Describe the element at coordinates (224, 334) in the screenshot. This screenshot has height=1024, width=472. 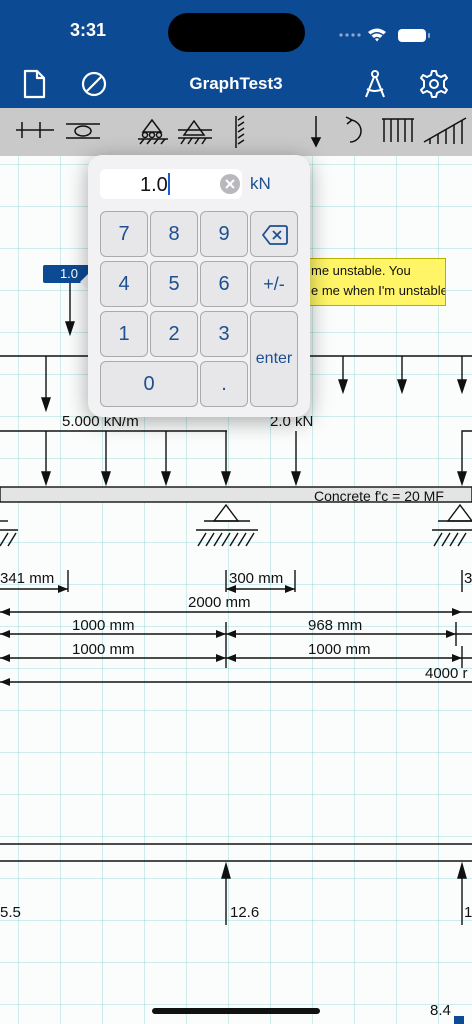
I see `key-3: 3` at that location.